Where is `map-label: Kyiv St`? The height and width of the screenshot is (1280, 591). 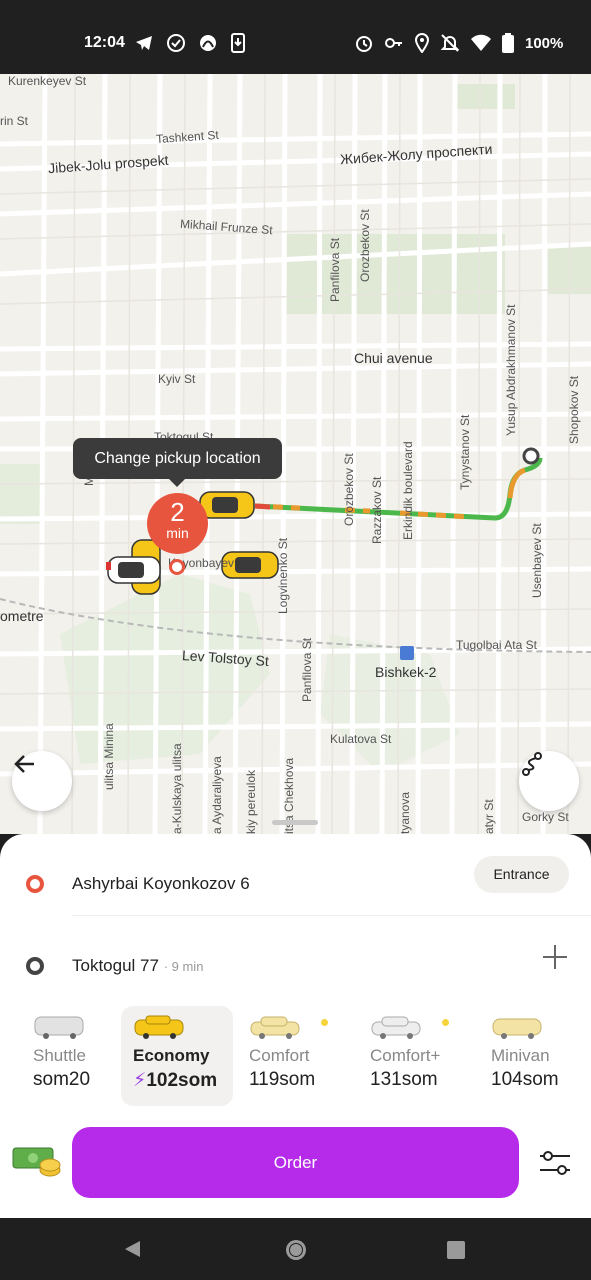
map-label: Kyiv St is located at coordinates (177, 379).